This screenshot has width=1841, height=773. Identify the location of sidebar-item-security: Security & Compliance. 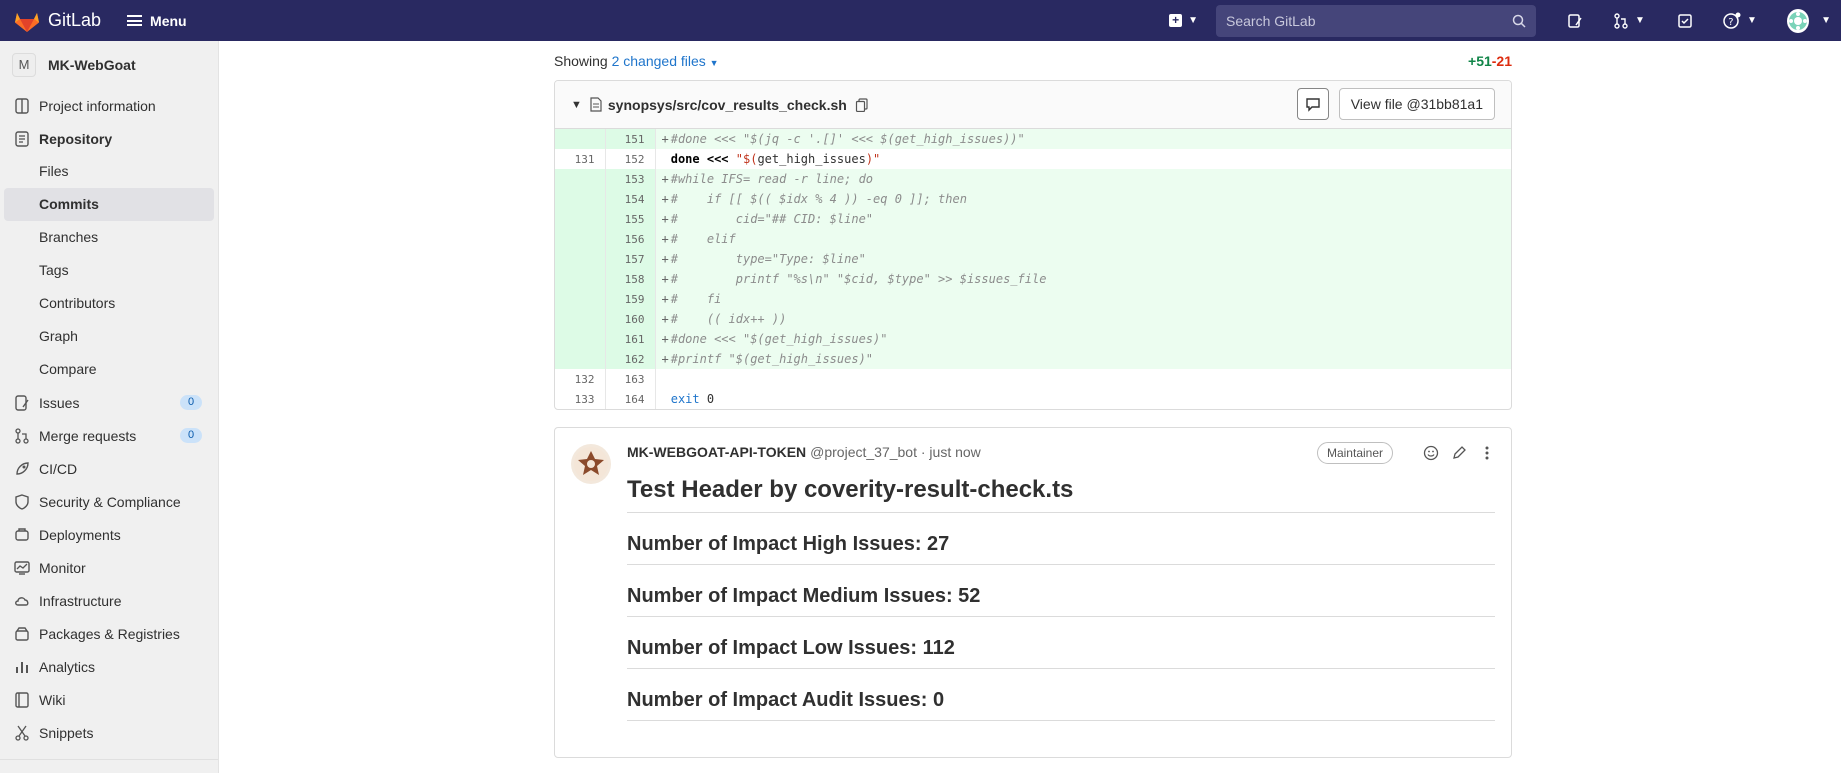
(109, 501).